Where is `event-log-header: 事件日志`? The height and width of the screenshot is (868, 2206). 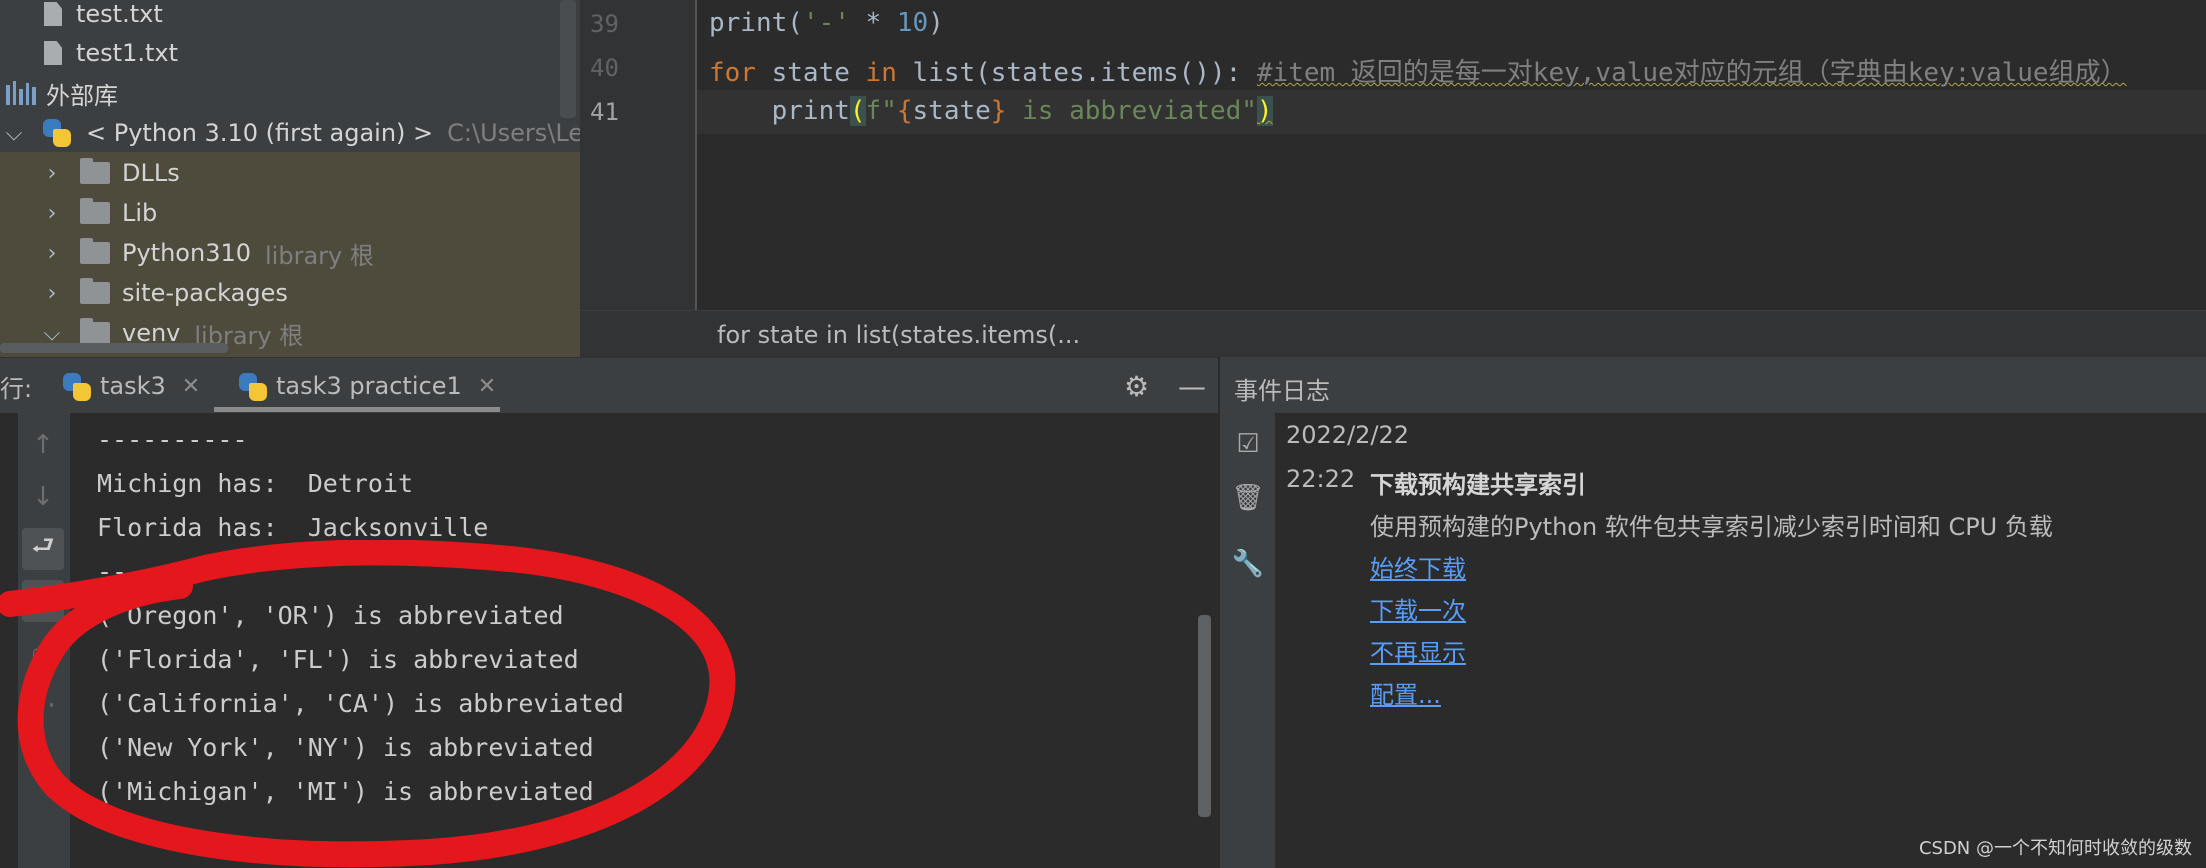 event-log-header: 事件日志 is located at coordinates (1712, 385).